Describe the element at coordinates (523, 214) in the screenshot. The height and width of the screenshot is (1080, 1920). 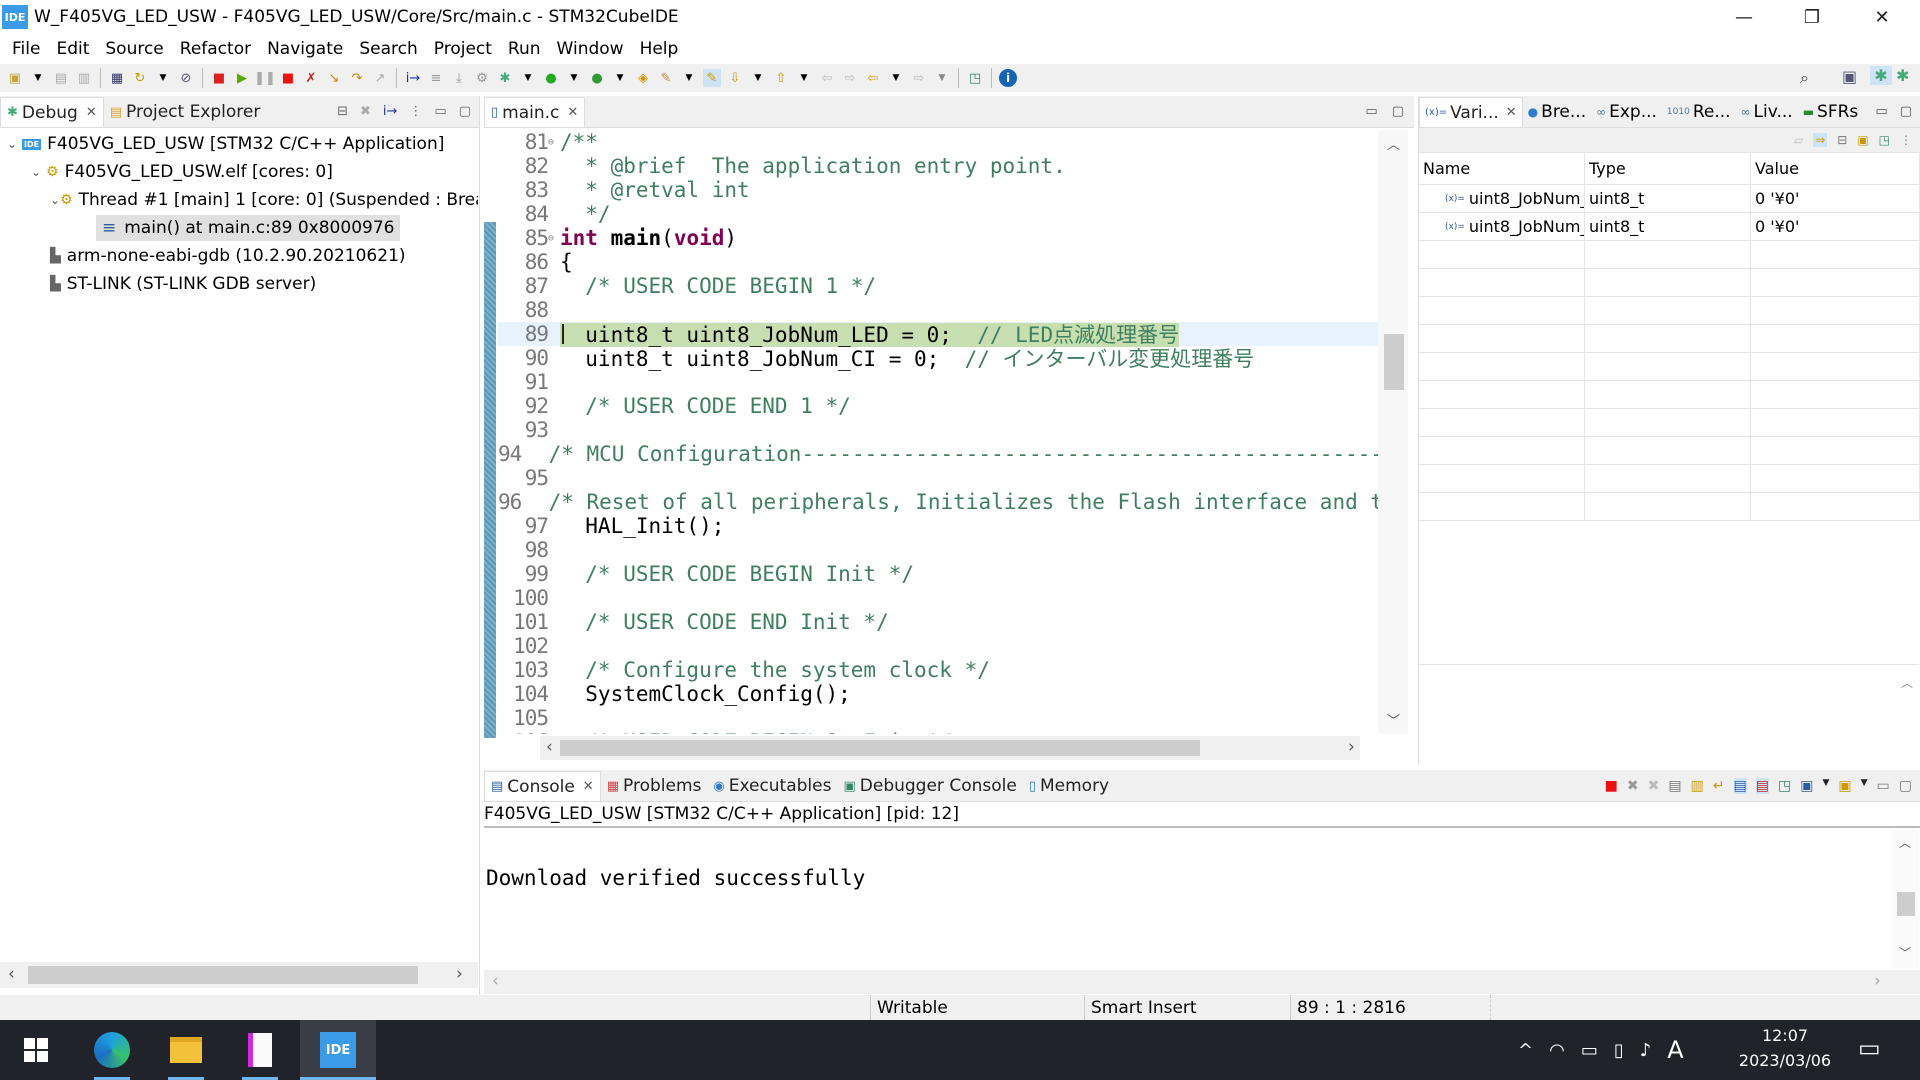
I see `line-number: 84` at that location.